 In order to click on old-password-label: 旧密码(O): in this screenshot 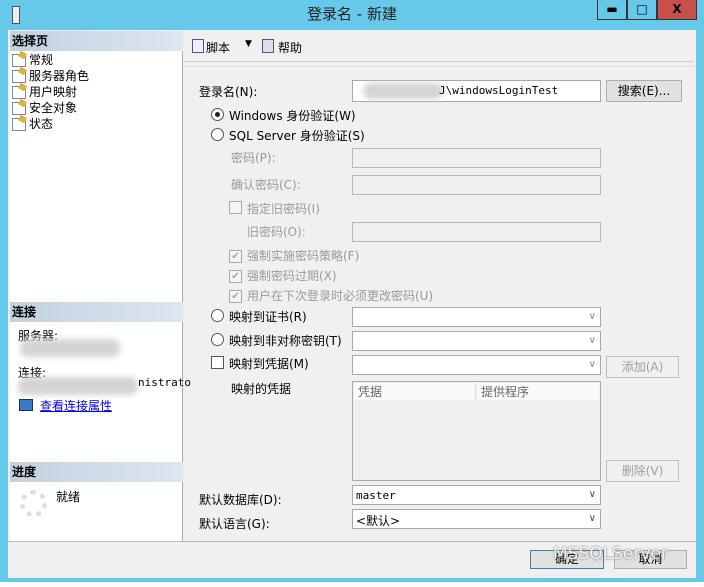, I will do `click(276, 232)`.